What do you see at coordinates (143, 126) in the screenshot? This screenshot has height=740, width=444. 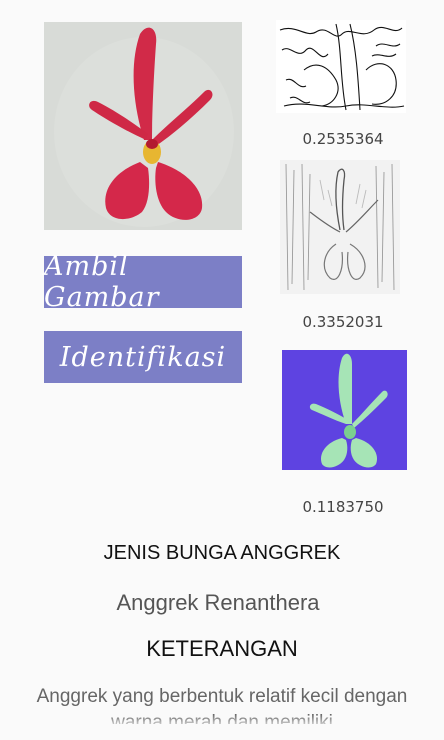 I see `orchid-photo` at bounding box center [143, 126].